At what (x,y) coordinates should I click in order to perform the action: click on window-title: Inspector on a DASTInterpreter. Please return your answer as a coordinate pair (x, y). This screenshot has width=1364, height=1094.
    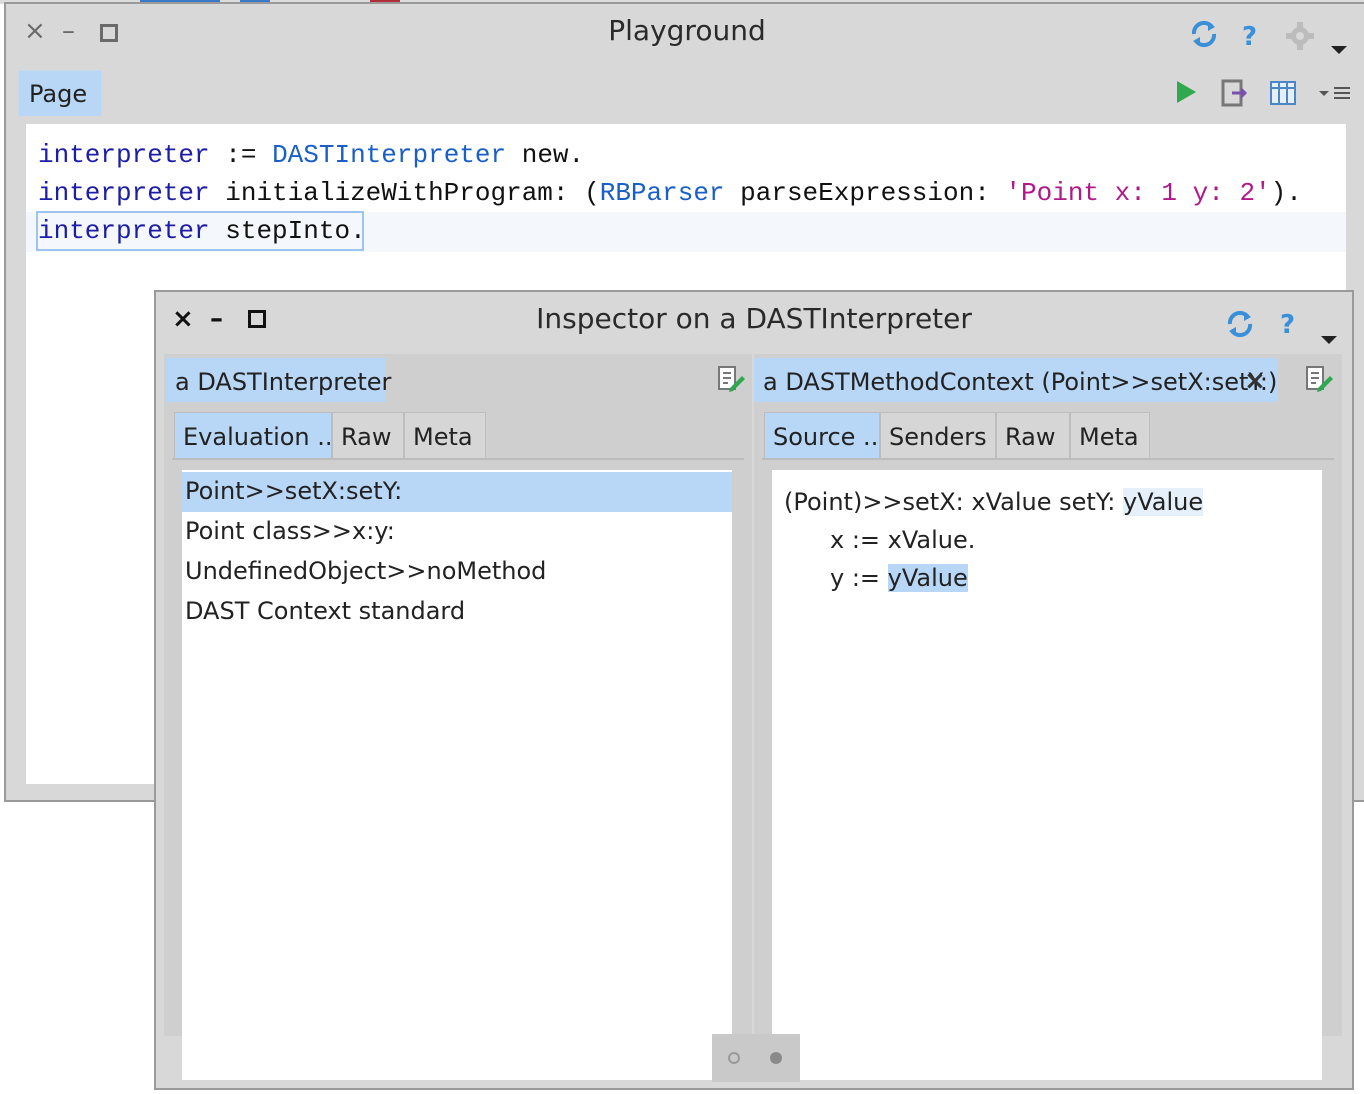
    Looking at the image, I should click on (754, 318).